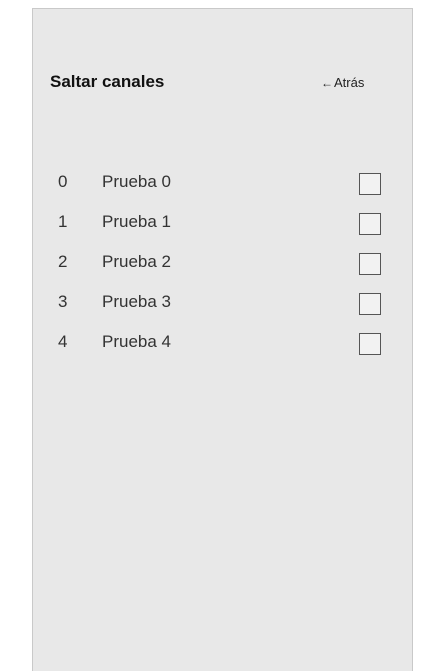  Describe the element at coordinates (327, 82) in the screenshot. I see `arrow-left-icon: ←` at that location.